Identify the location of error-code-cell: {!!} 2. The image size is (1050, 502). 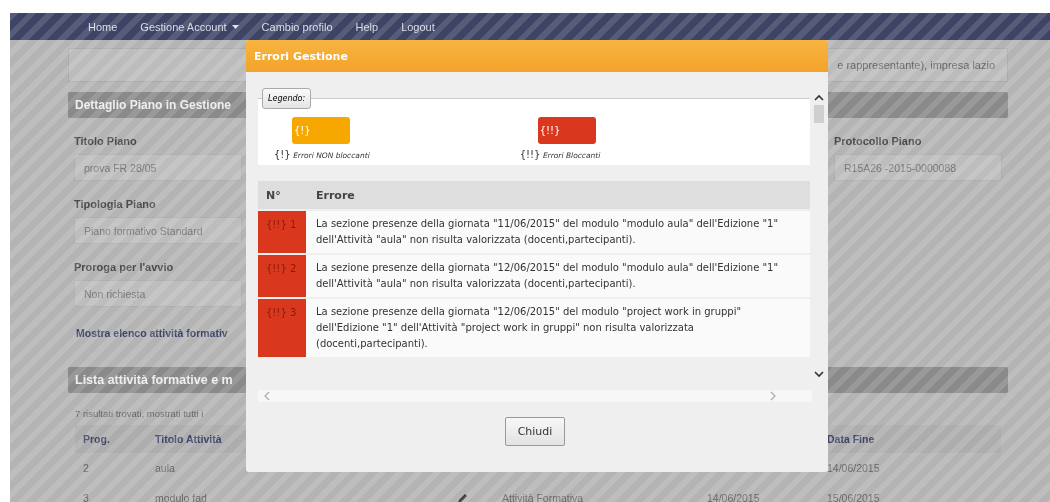
(282, 276).